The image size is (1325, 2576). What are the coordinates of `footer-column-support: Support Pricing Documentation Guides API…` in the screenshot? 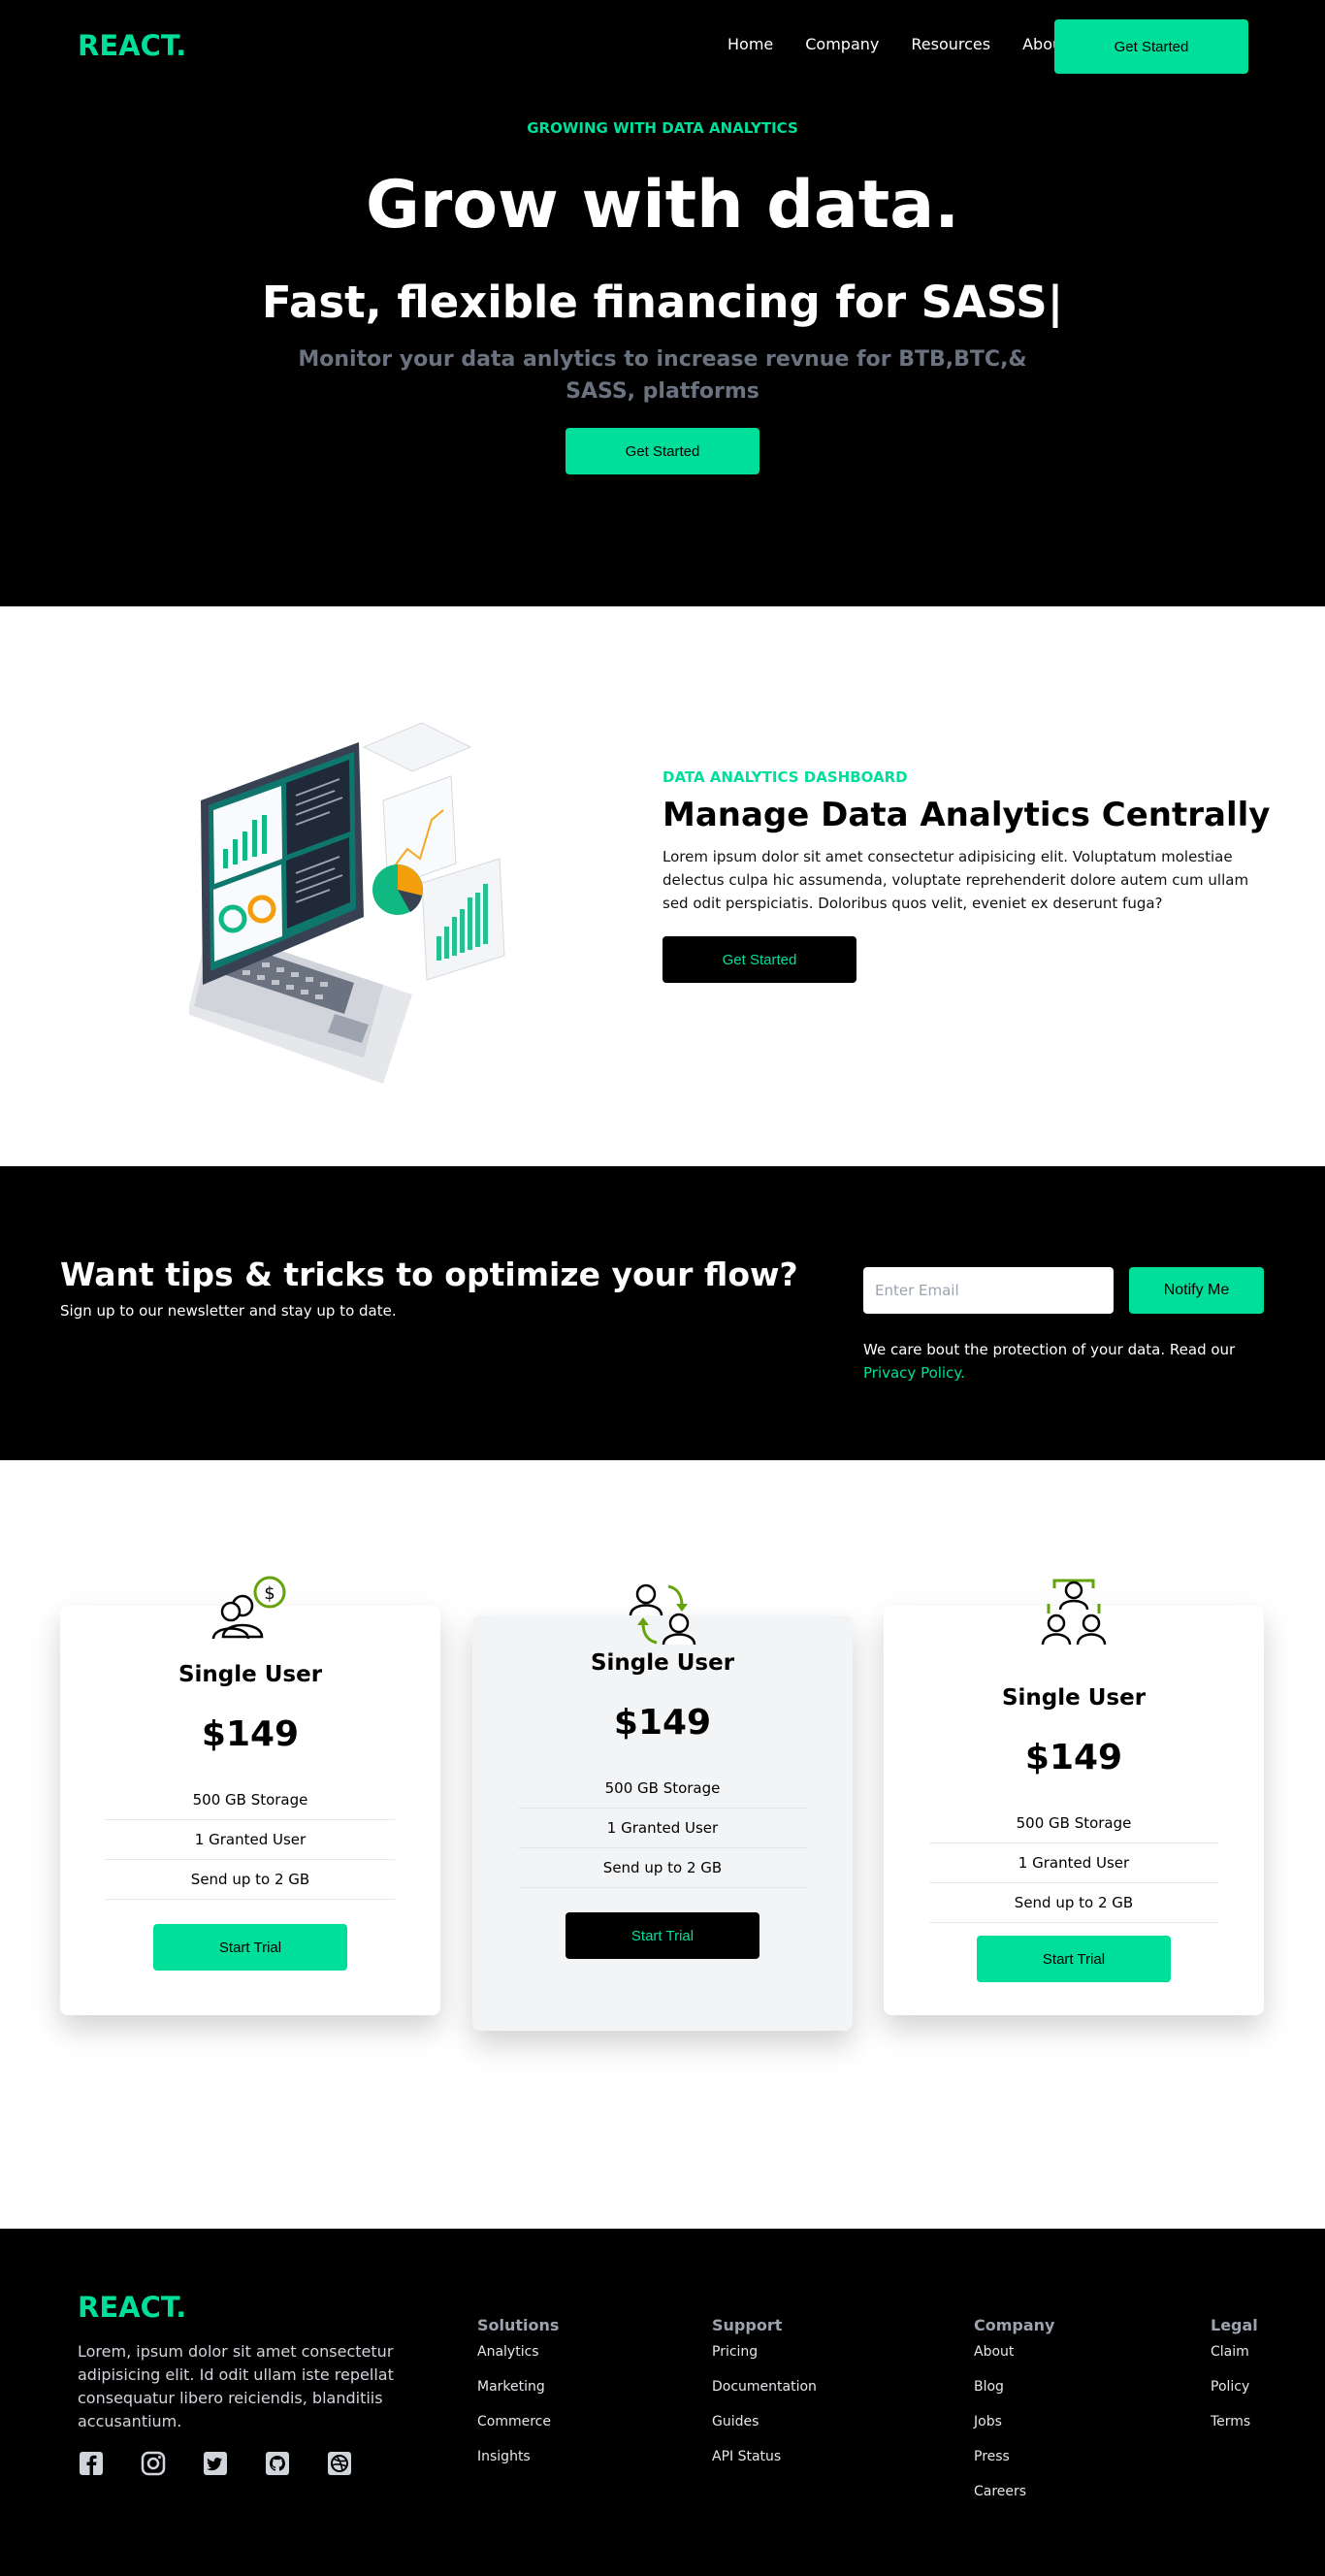 It's located at (764, 2400).